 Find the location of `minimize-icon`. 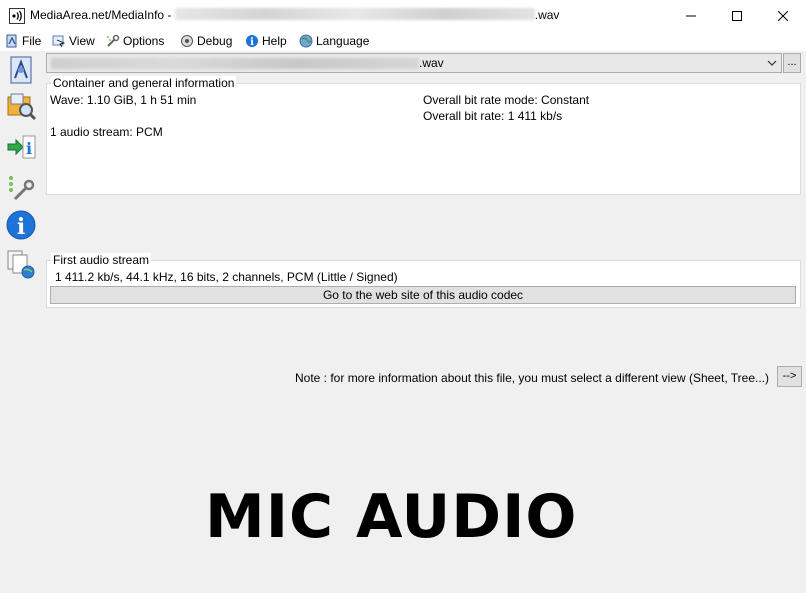

minimize-icon is located at coordinates (691, 15).